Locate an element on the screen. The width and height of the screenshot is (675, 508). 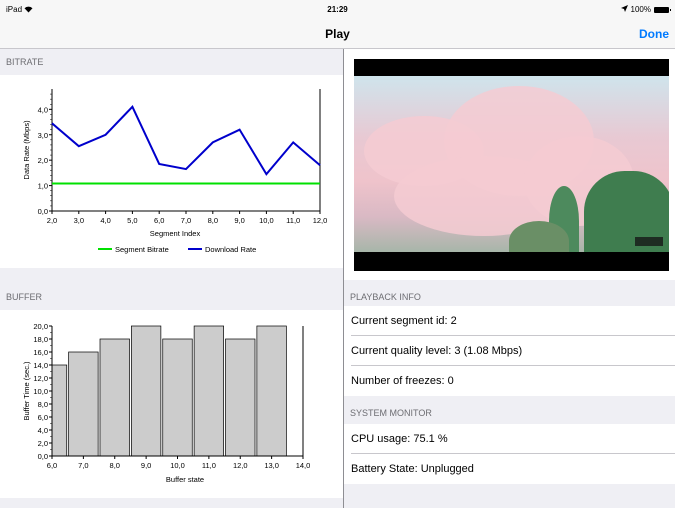
battery-percent: 100% is located at coordinates (640, 9).